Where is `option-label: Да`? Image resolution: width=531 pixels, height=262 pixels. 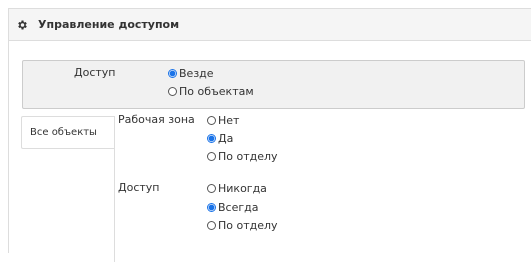 option-label: Да is located at coordinates (226, 138).